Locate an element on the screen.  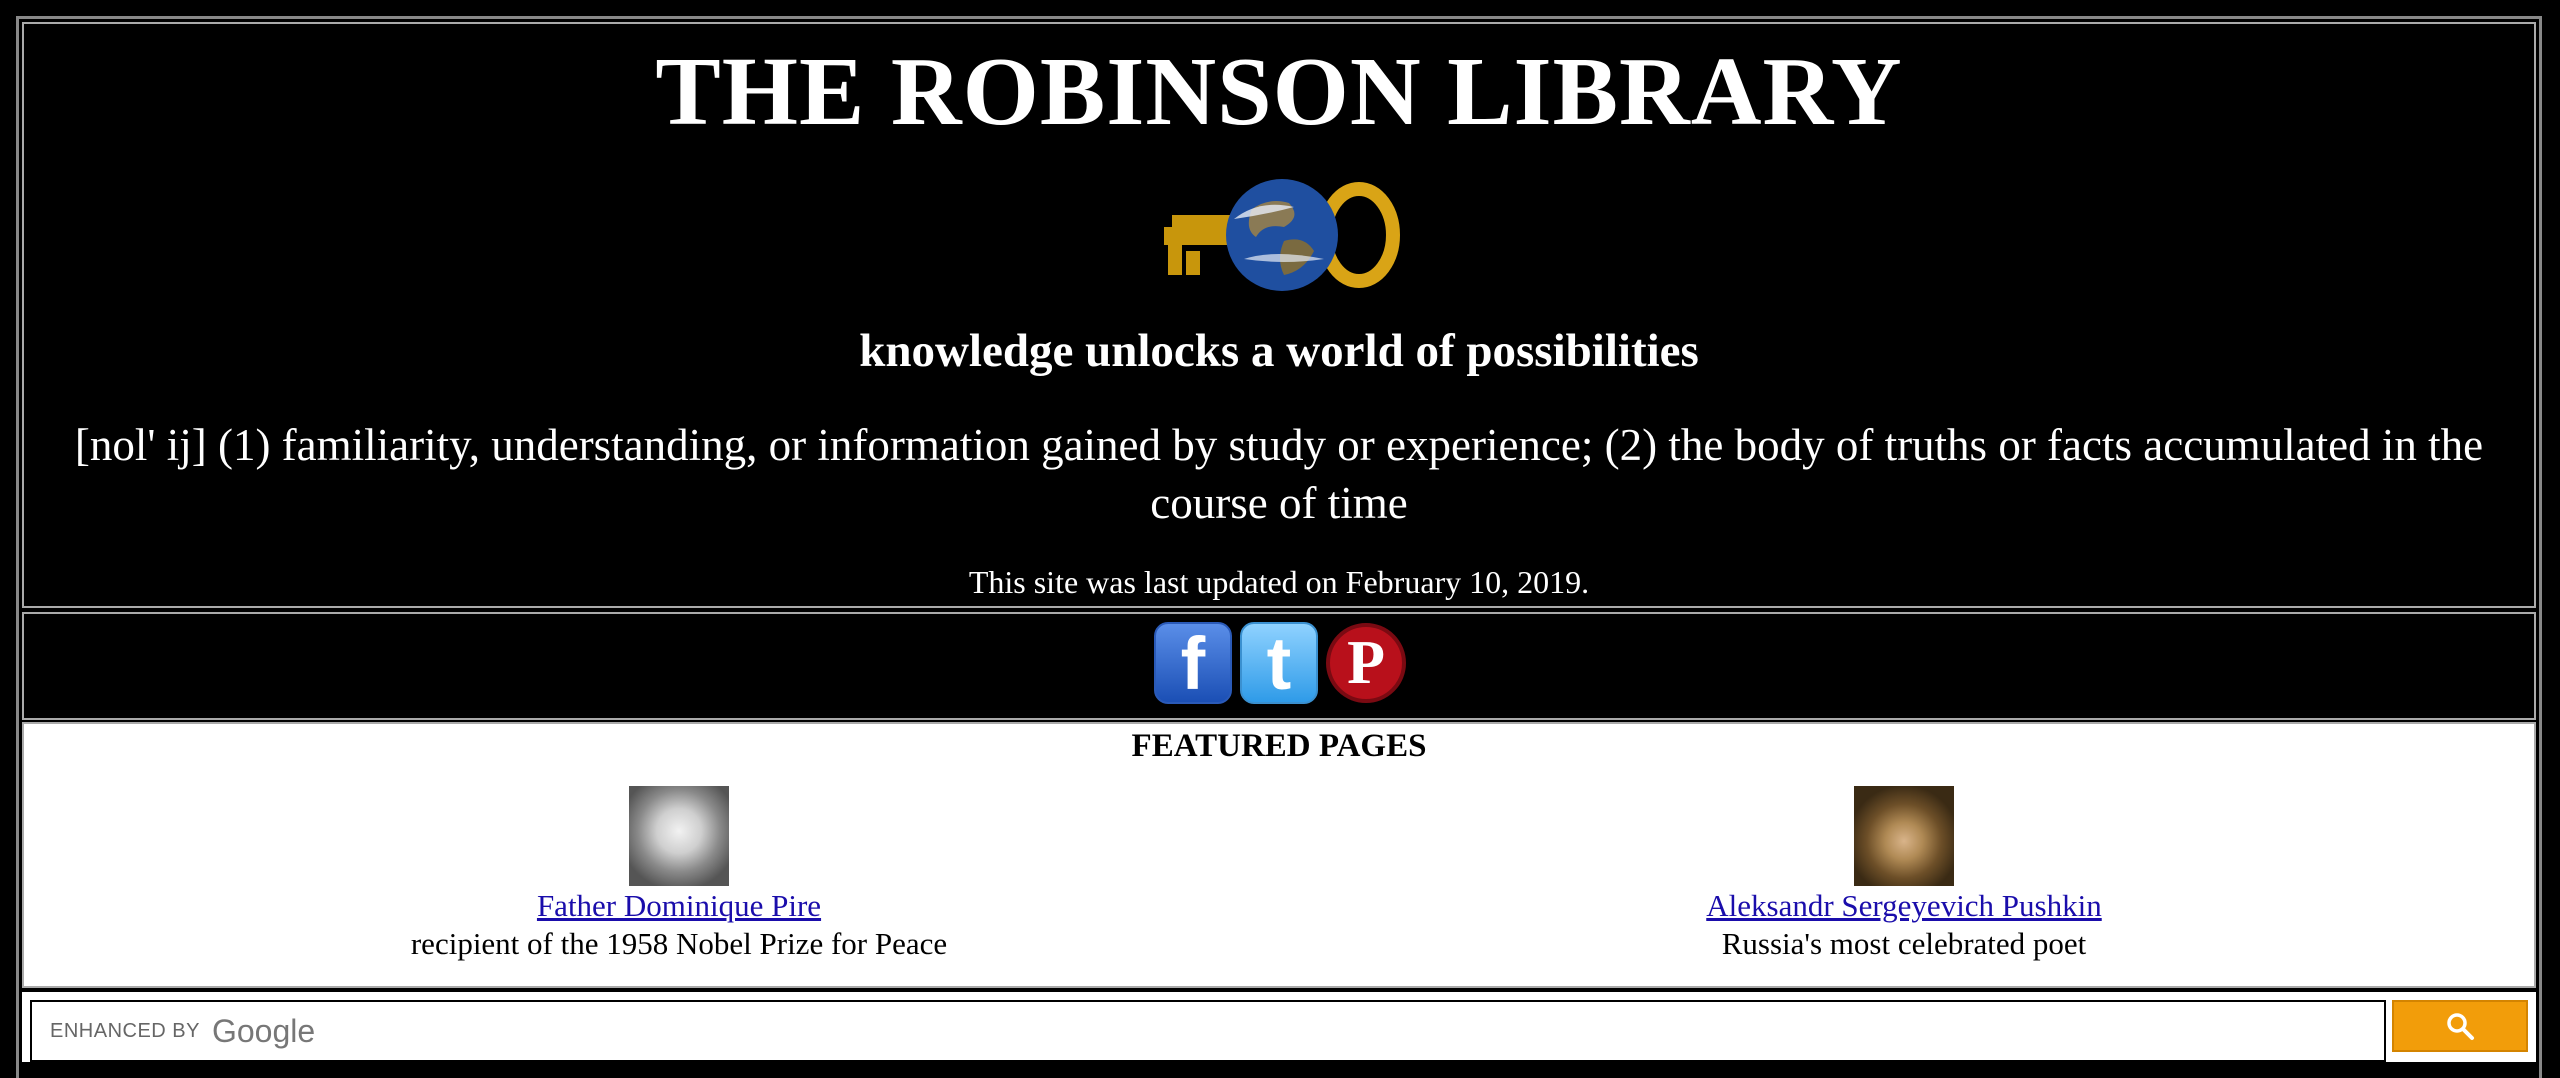
enhanced-by-label: ENHANCED BY is located at coordinates (125, 1030).